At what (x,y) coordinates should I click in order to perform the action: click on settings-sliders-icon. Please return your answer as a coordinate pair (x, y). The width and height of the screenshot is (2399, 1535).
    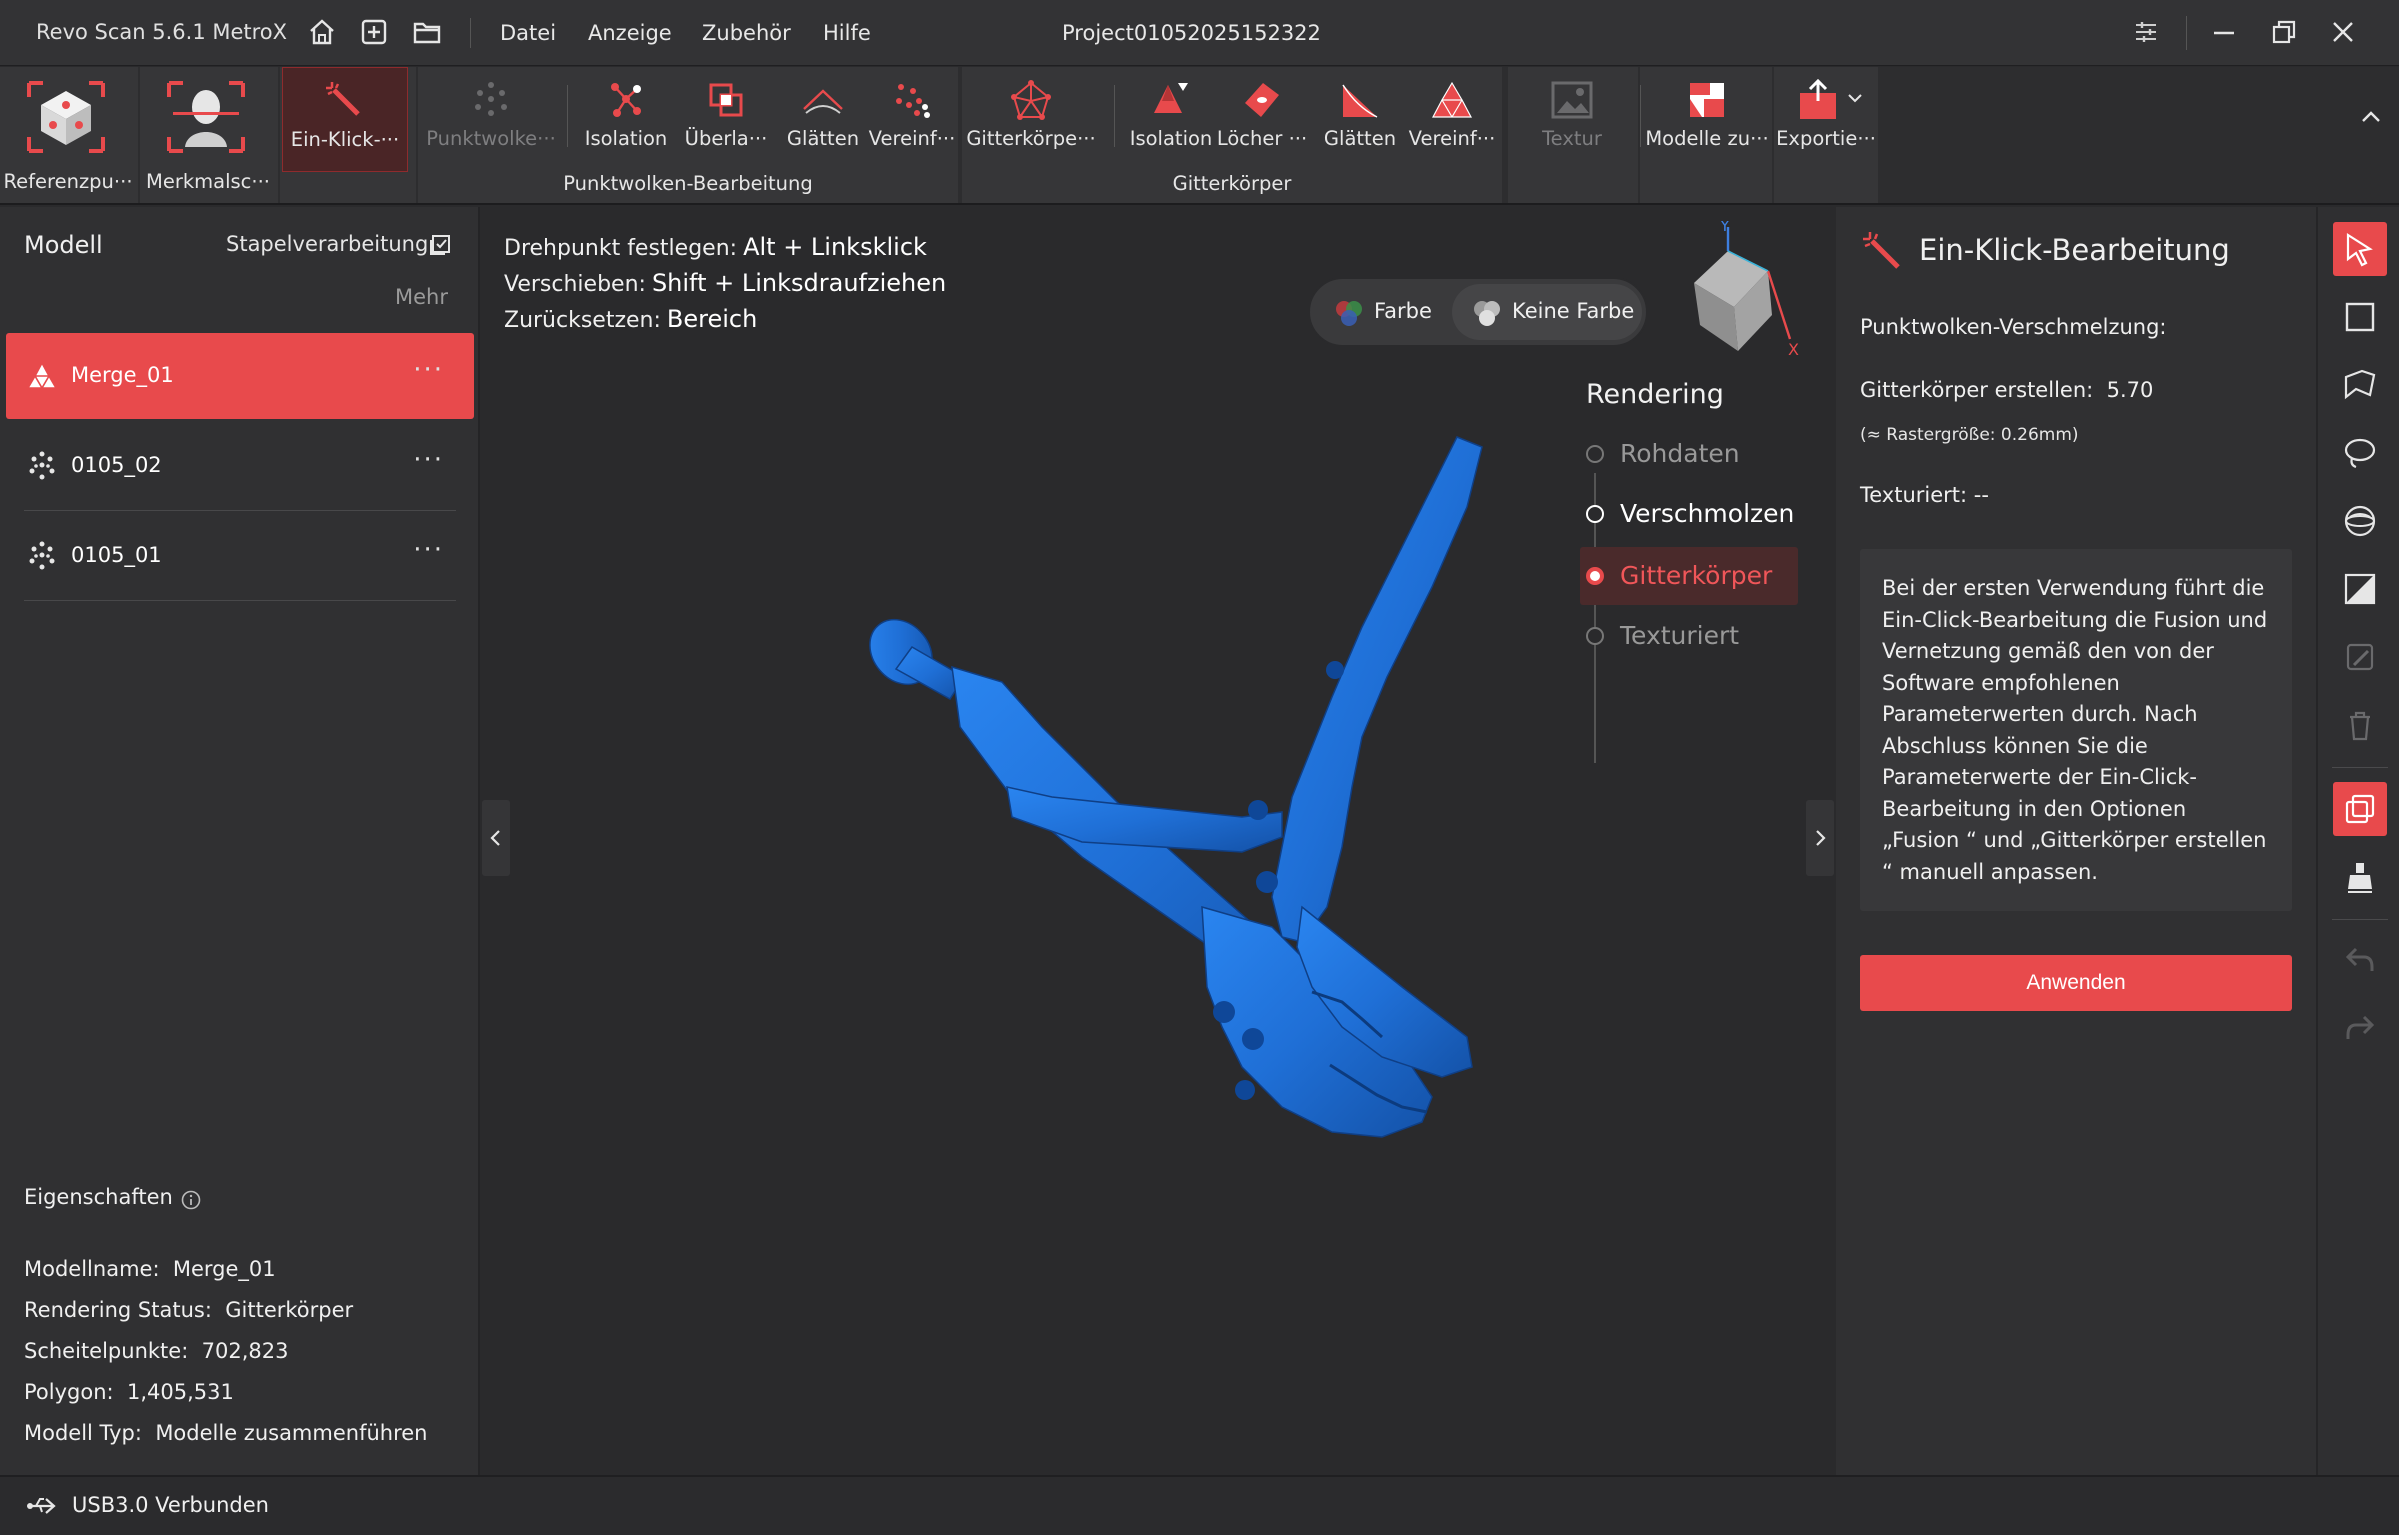
    Looking at the image, I should click on (2146, 32).